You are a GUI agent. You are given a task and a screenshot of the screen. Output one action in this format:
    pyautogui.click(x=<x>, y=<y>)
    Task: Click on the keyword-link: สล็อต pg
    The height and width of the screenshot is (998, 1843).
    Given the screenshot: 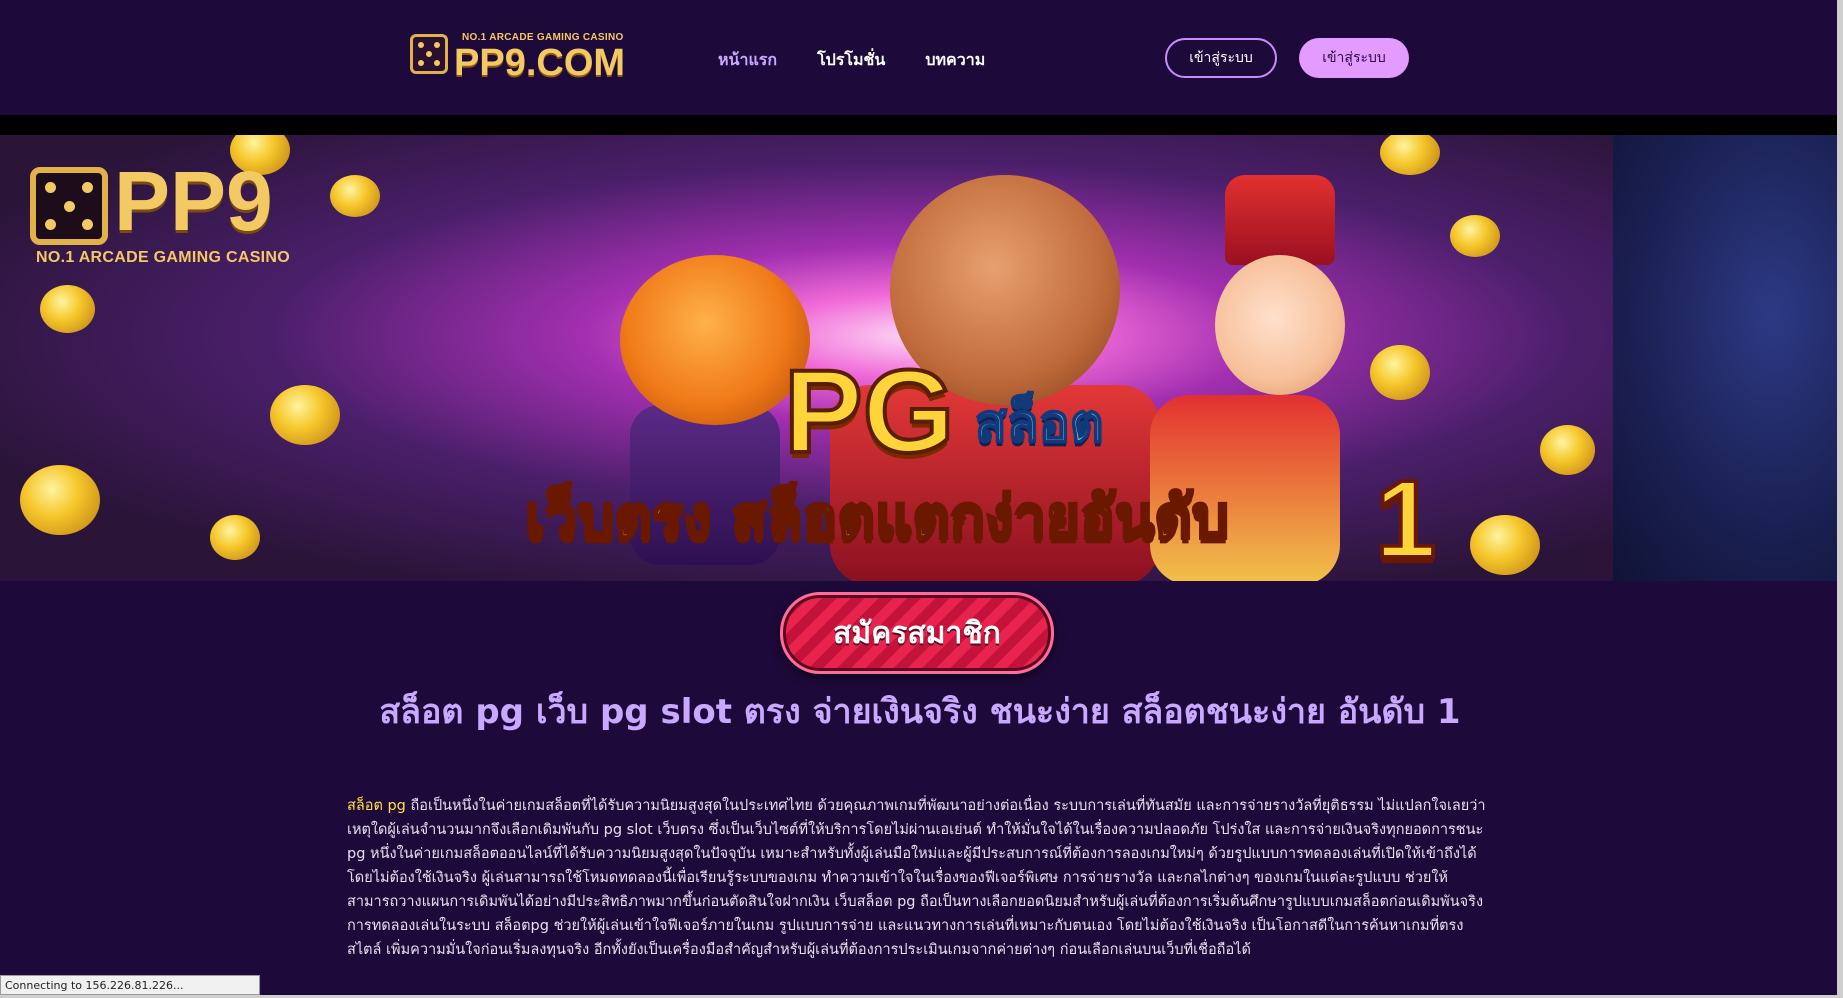 What is the action you would take?
    pyautogui.click(x=376, y=806)
    